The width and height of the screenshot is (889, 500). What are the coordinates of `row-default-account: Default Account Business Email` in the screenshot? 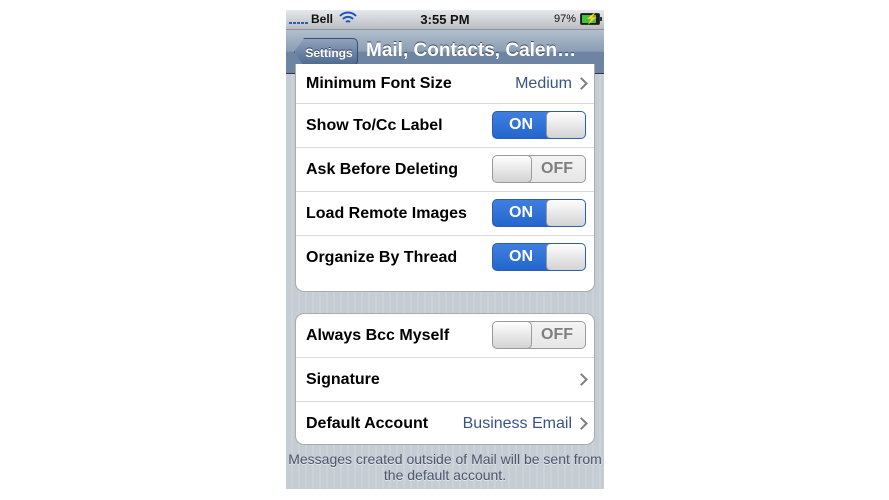 It's located at (445, 423).